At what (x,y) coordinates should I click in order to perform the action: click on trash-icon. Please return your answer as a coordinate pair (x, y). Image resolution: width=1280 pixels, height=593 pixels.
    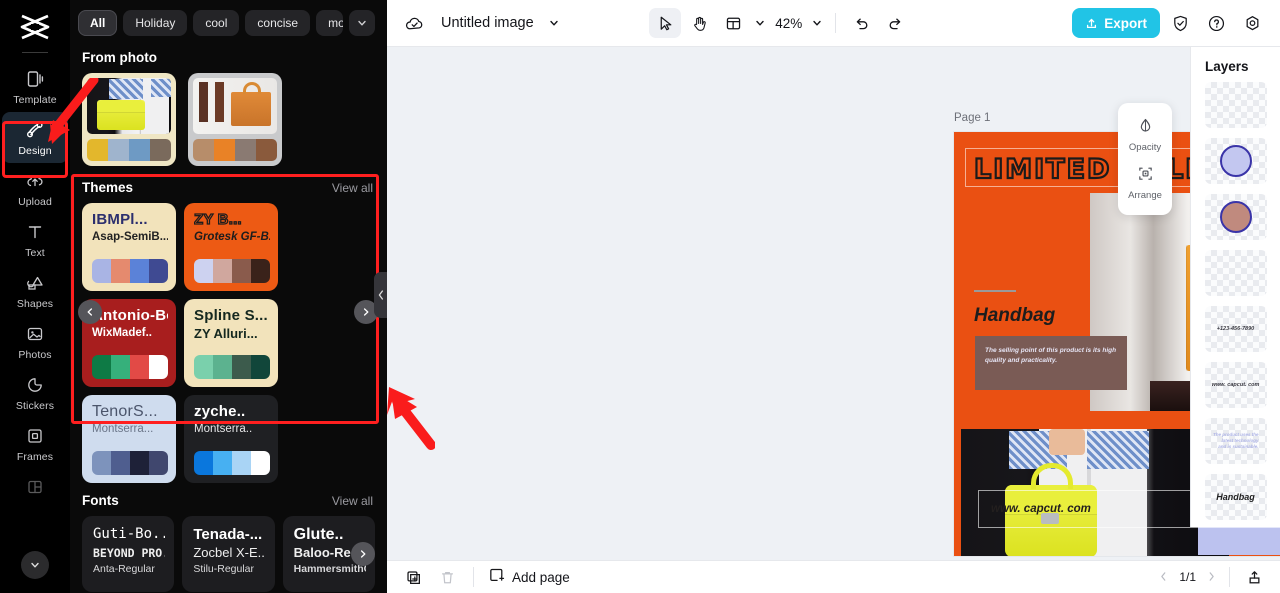
    Looking at the image, I should click on (447, 577).